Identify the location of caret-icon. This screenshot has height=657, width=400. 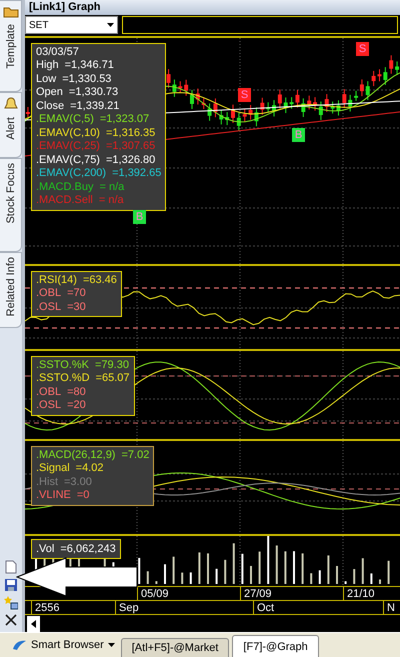
(110, 25).